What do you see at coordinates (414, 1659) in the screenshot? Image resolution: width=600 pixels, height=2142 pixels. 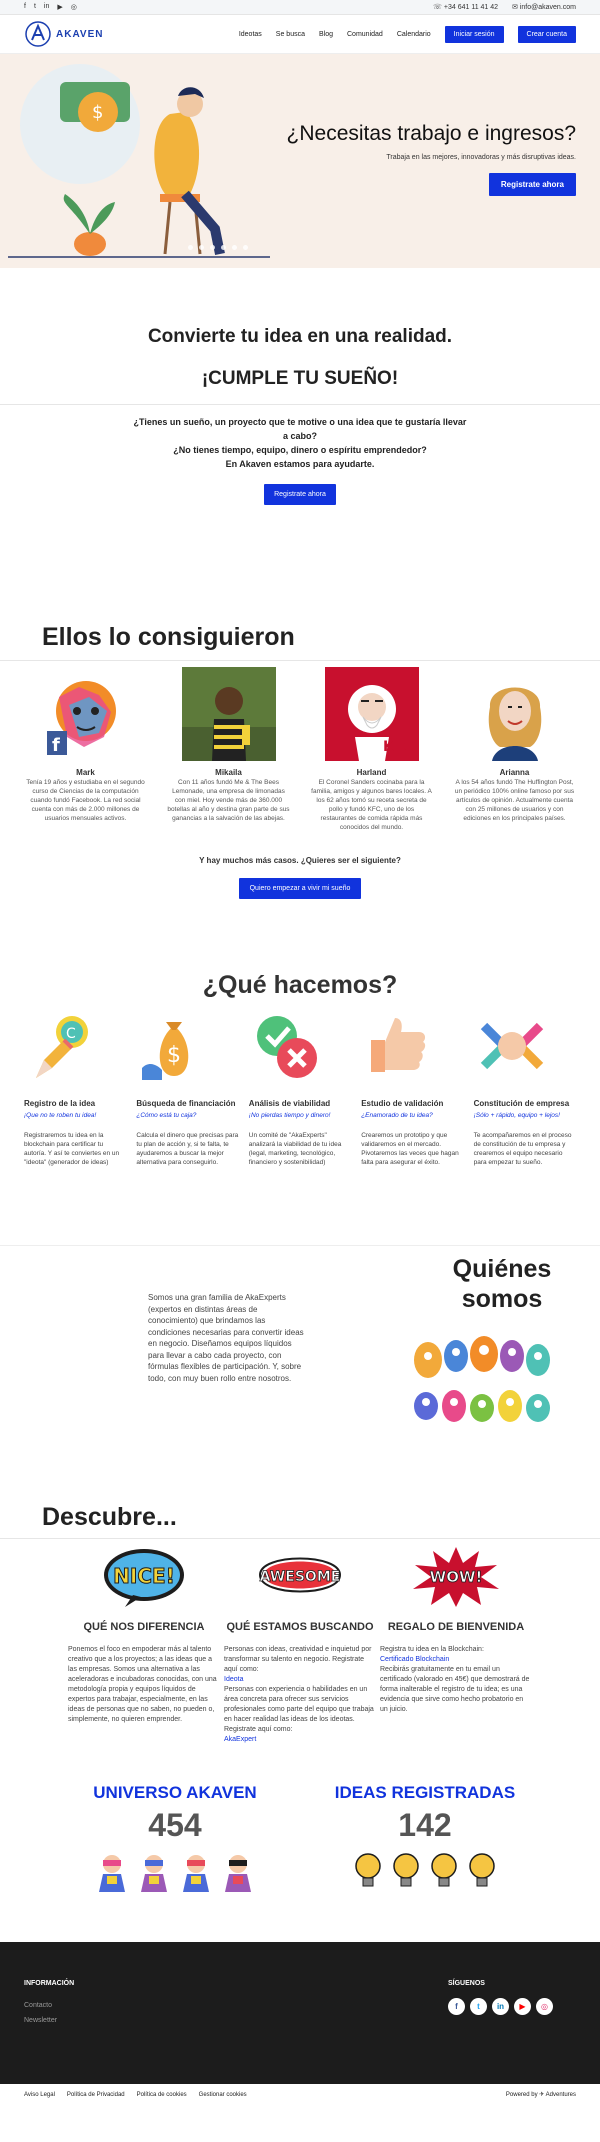 I see `blockchain-certificate-link: Certificado Blockchain` at bounding box center [414, 1659].